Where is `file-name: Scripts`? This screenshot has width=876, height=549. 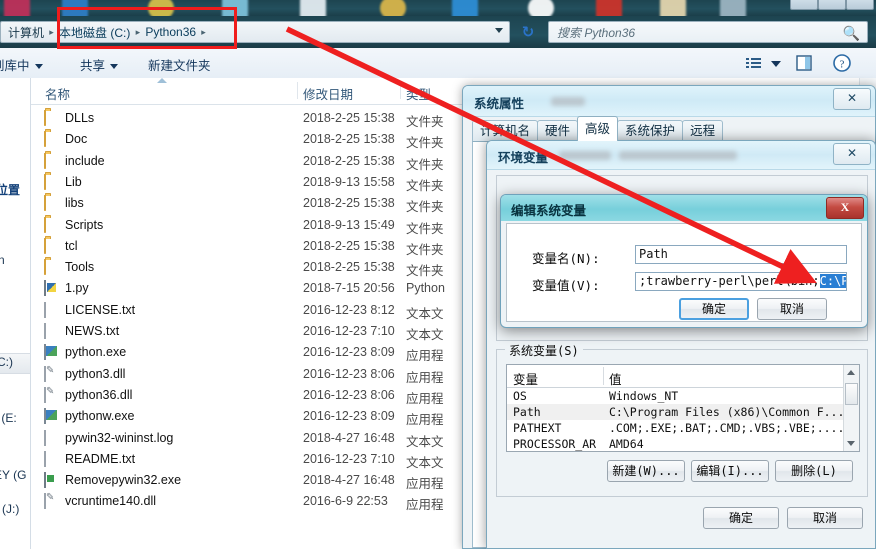
file-name: Scripts is located at coordinates (84, 224).